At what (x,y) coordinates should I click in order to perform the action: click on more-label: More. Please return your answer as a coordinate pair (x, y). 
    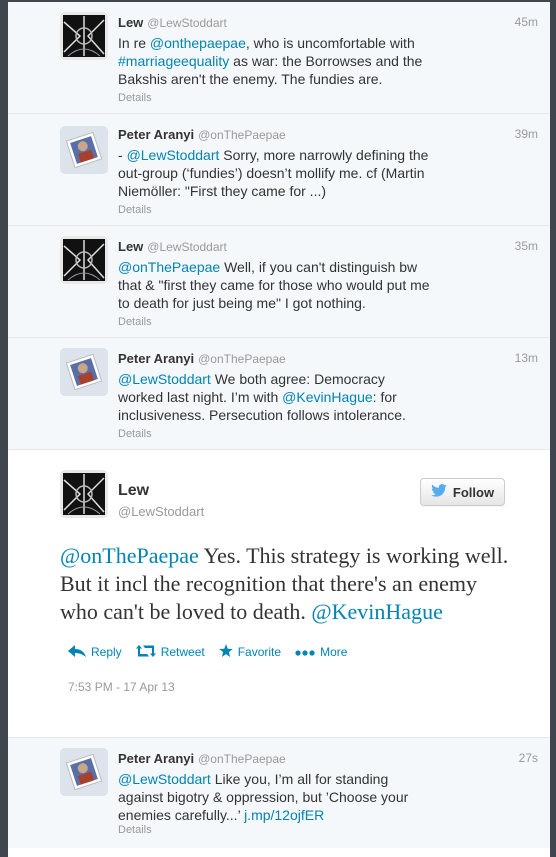
    Looking at the image, I should click on (334, 652).